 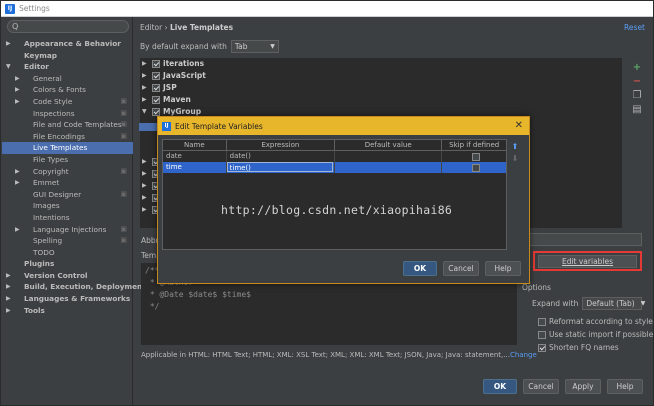 I want to click on template-group-item: ▶ iterations, so click(x=381, y=64).